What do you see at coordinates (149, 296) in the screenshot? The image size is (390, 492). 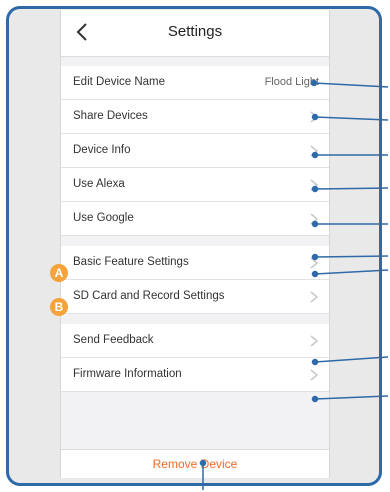 I see `row-label: SD Card and Record Settings` at bounding box center [149, 296].